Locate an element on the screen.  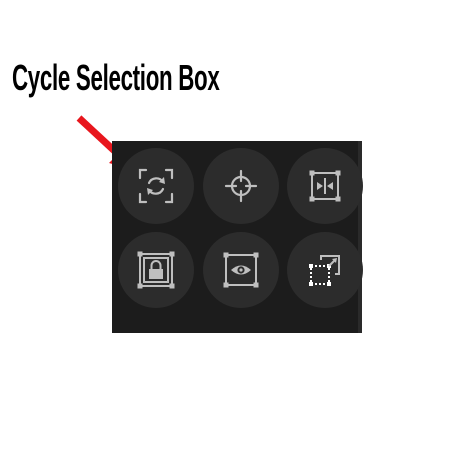
crosshair-icon is located at coordinates (241, 186).